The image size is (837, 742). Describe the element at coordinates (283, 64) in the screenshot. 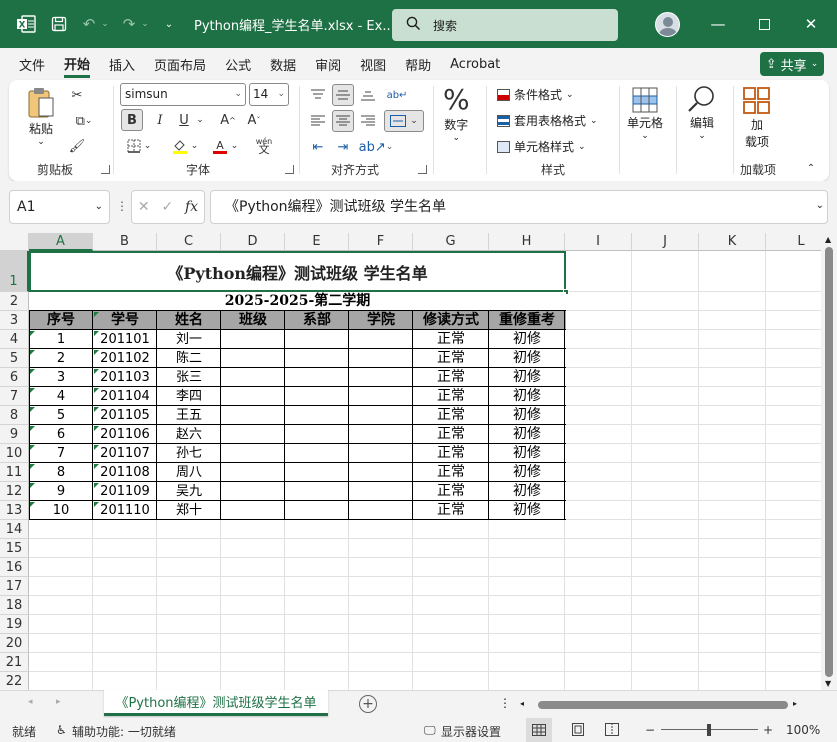

I see `tab-data: 数据` at that location.